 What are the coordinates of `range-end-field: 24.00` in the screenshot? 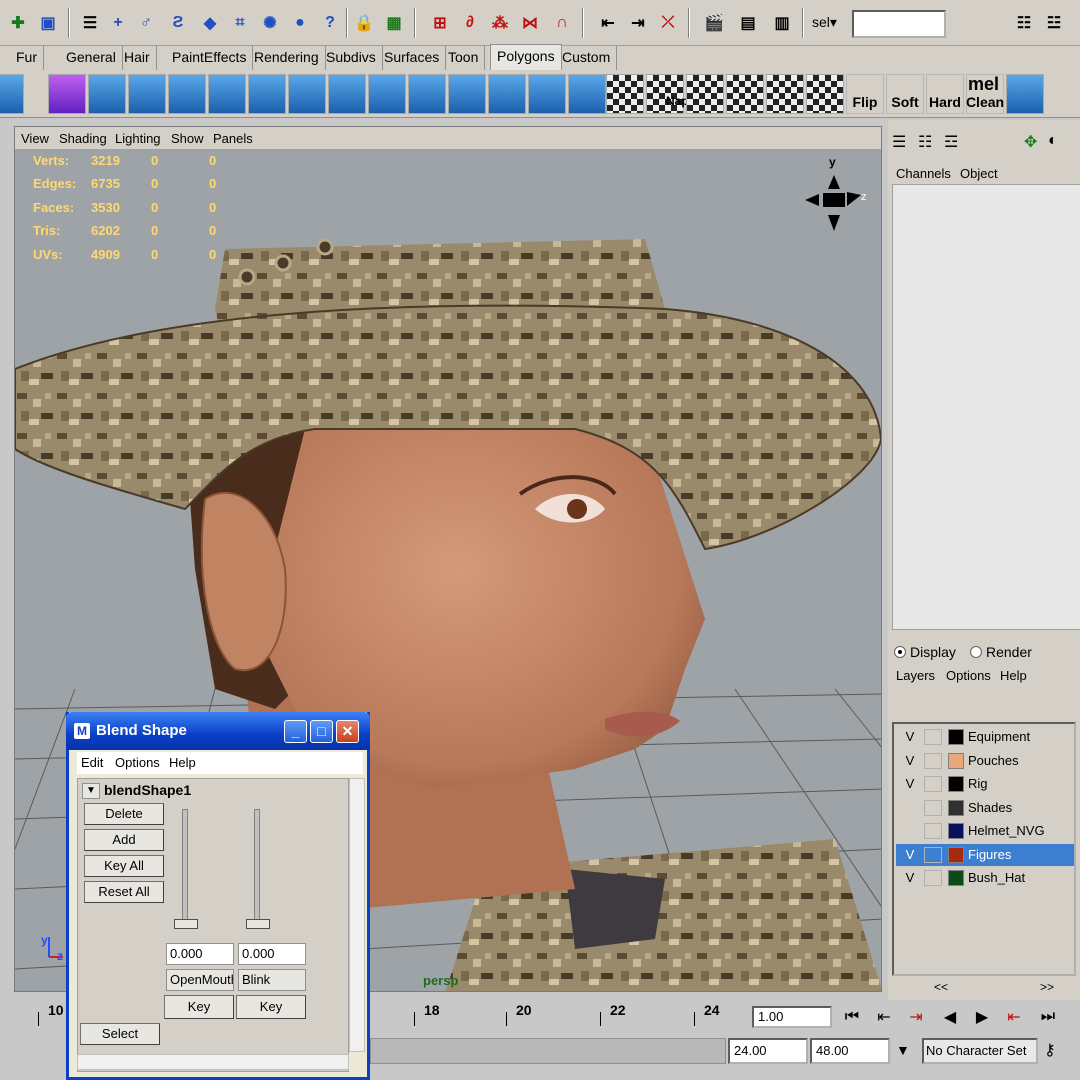 It's located at (768, 1051).